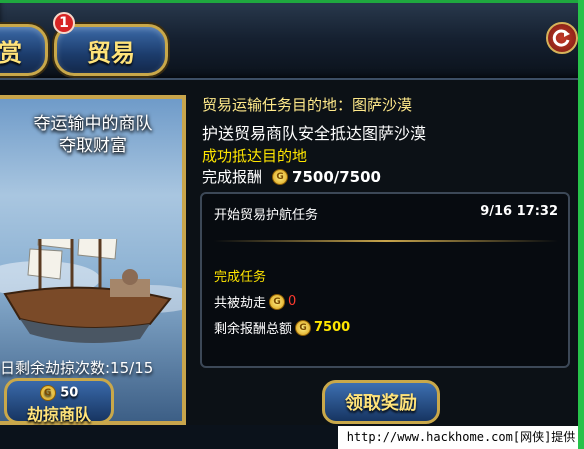 This screenshot has width=584, height=449. I want to click on reward-label: 完成报酬, so click(232, 177).